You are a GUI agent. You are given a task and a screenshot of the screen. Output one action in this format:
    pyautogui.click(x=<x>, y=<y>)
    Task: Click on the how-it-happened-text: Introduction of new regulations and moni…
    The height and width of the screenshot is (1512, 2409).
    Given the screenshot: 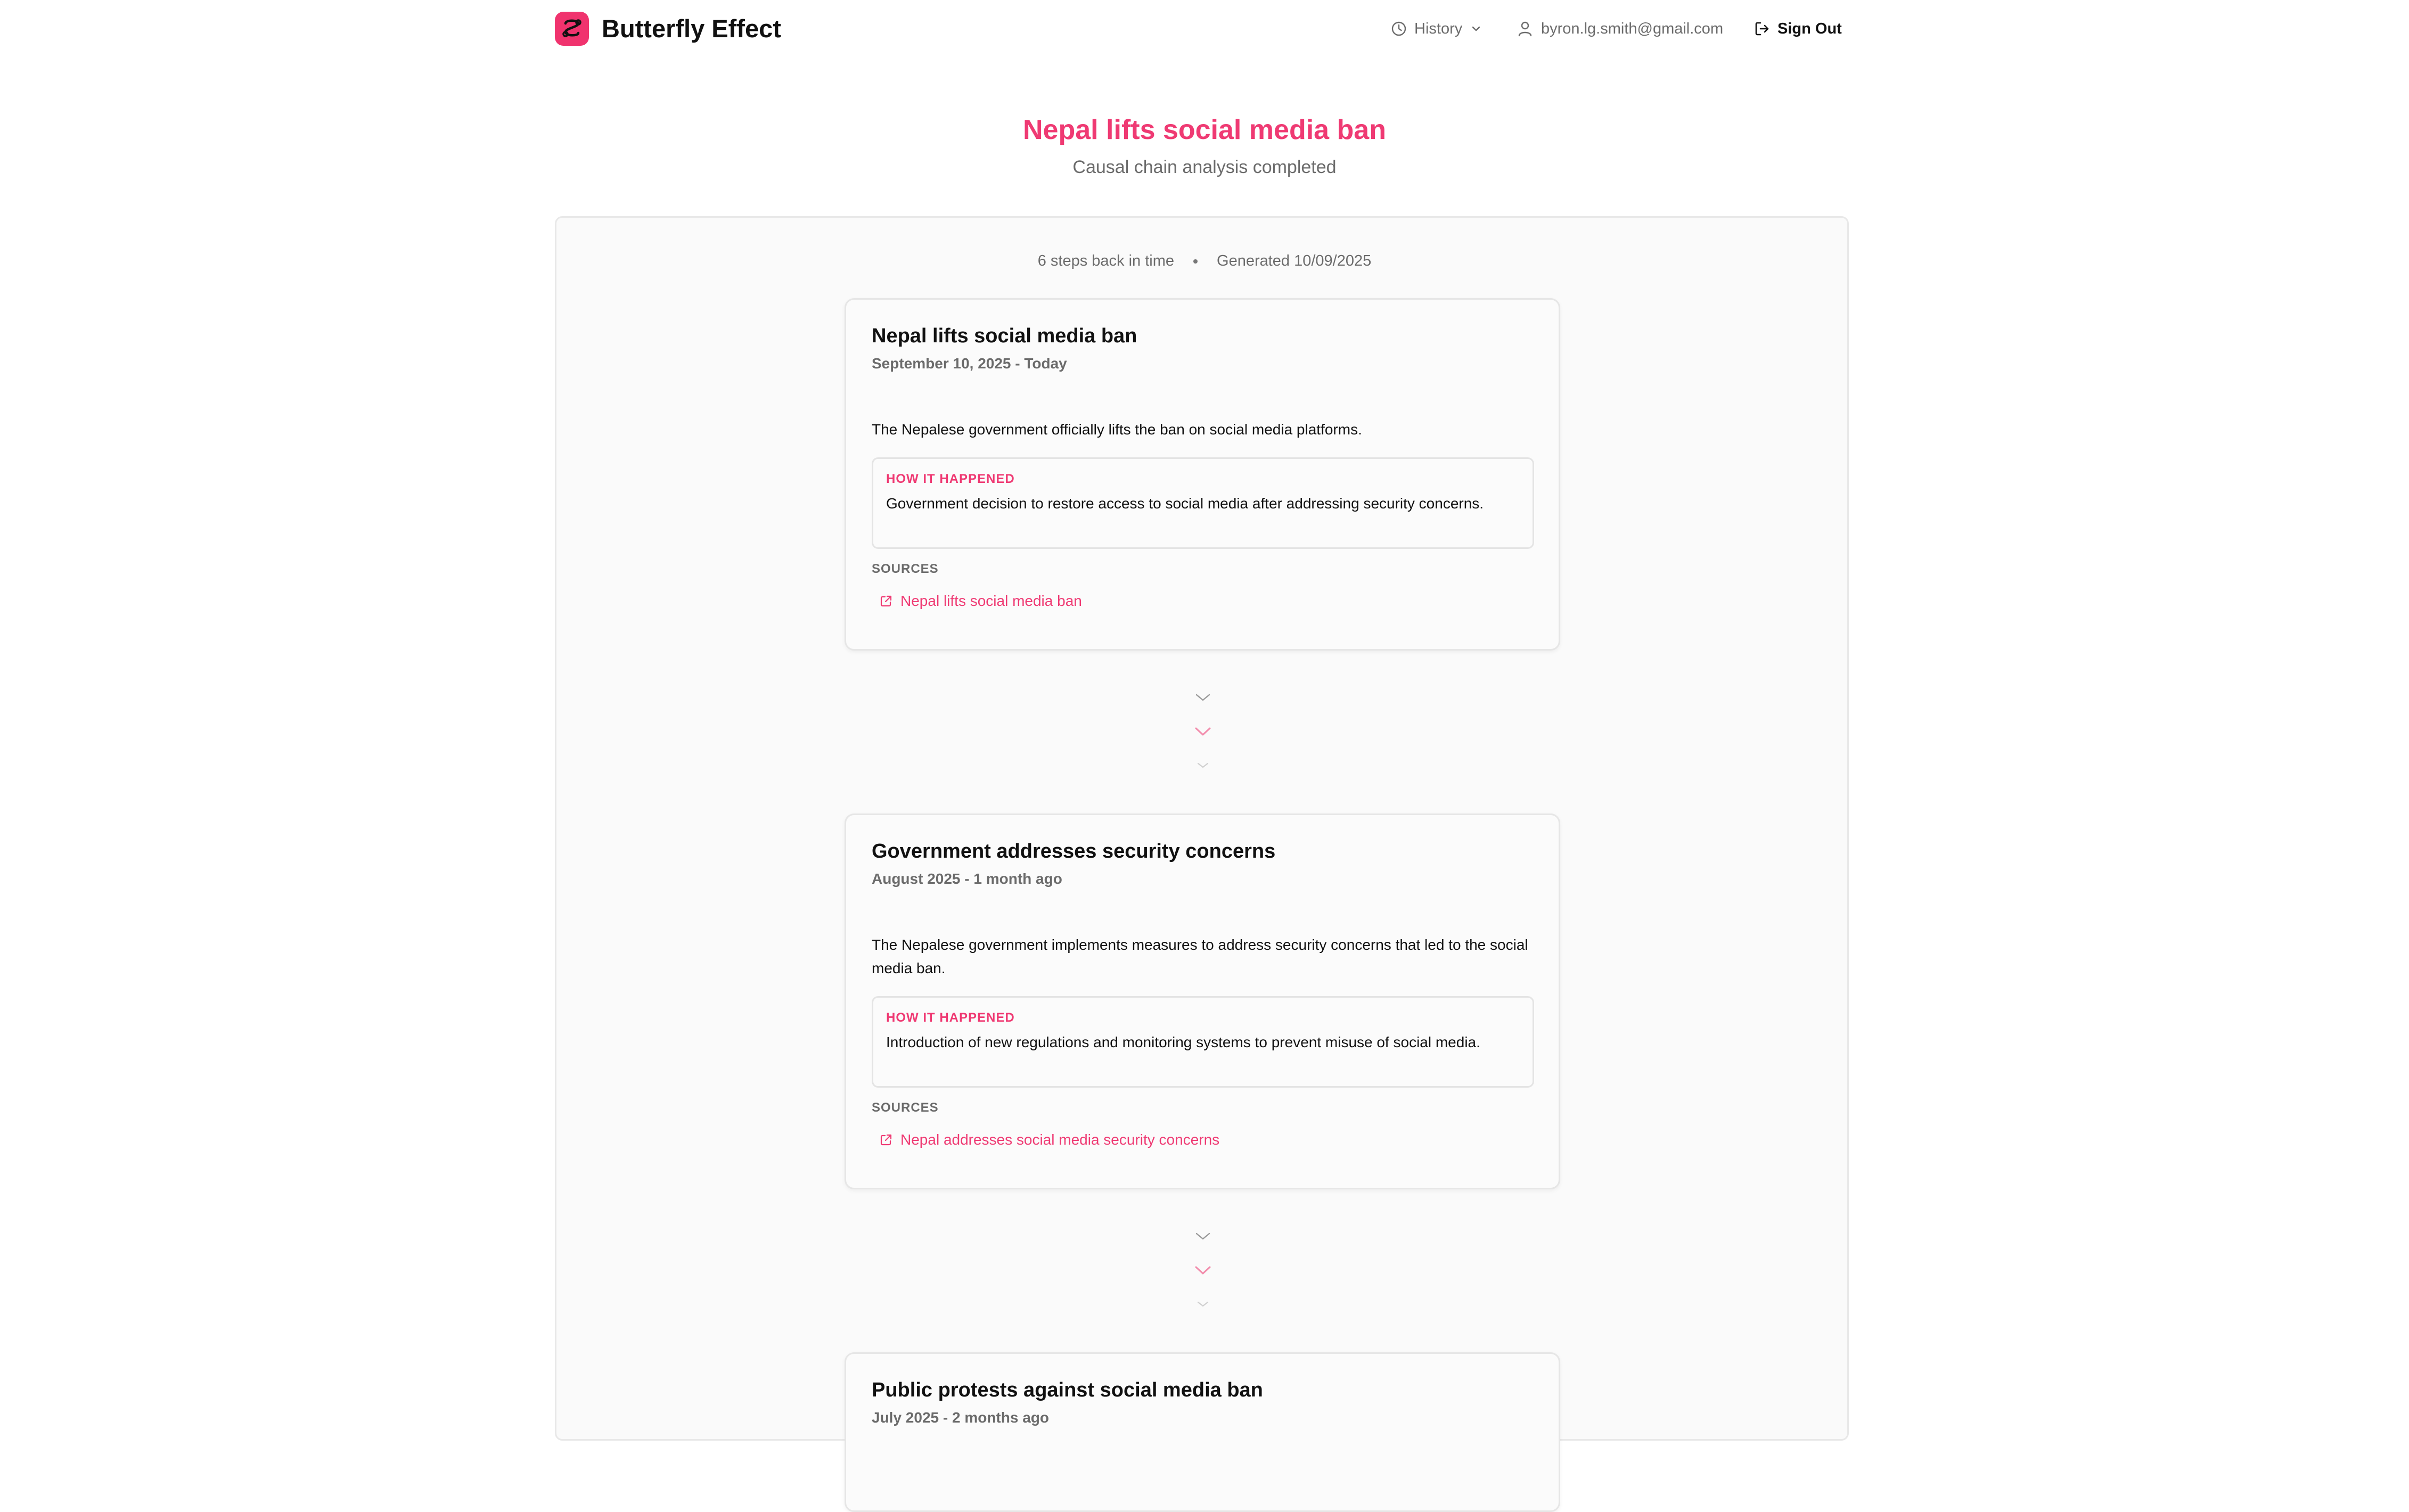 What is the action you would take?
    pyautogui.click(x=1183, y=1042)
    